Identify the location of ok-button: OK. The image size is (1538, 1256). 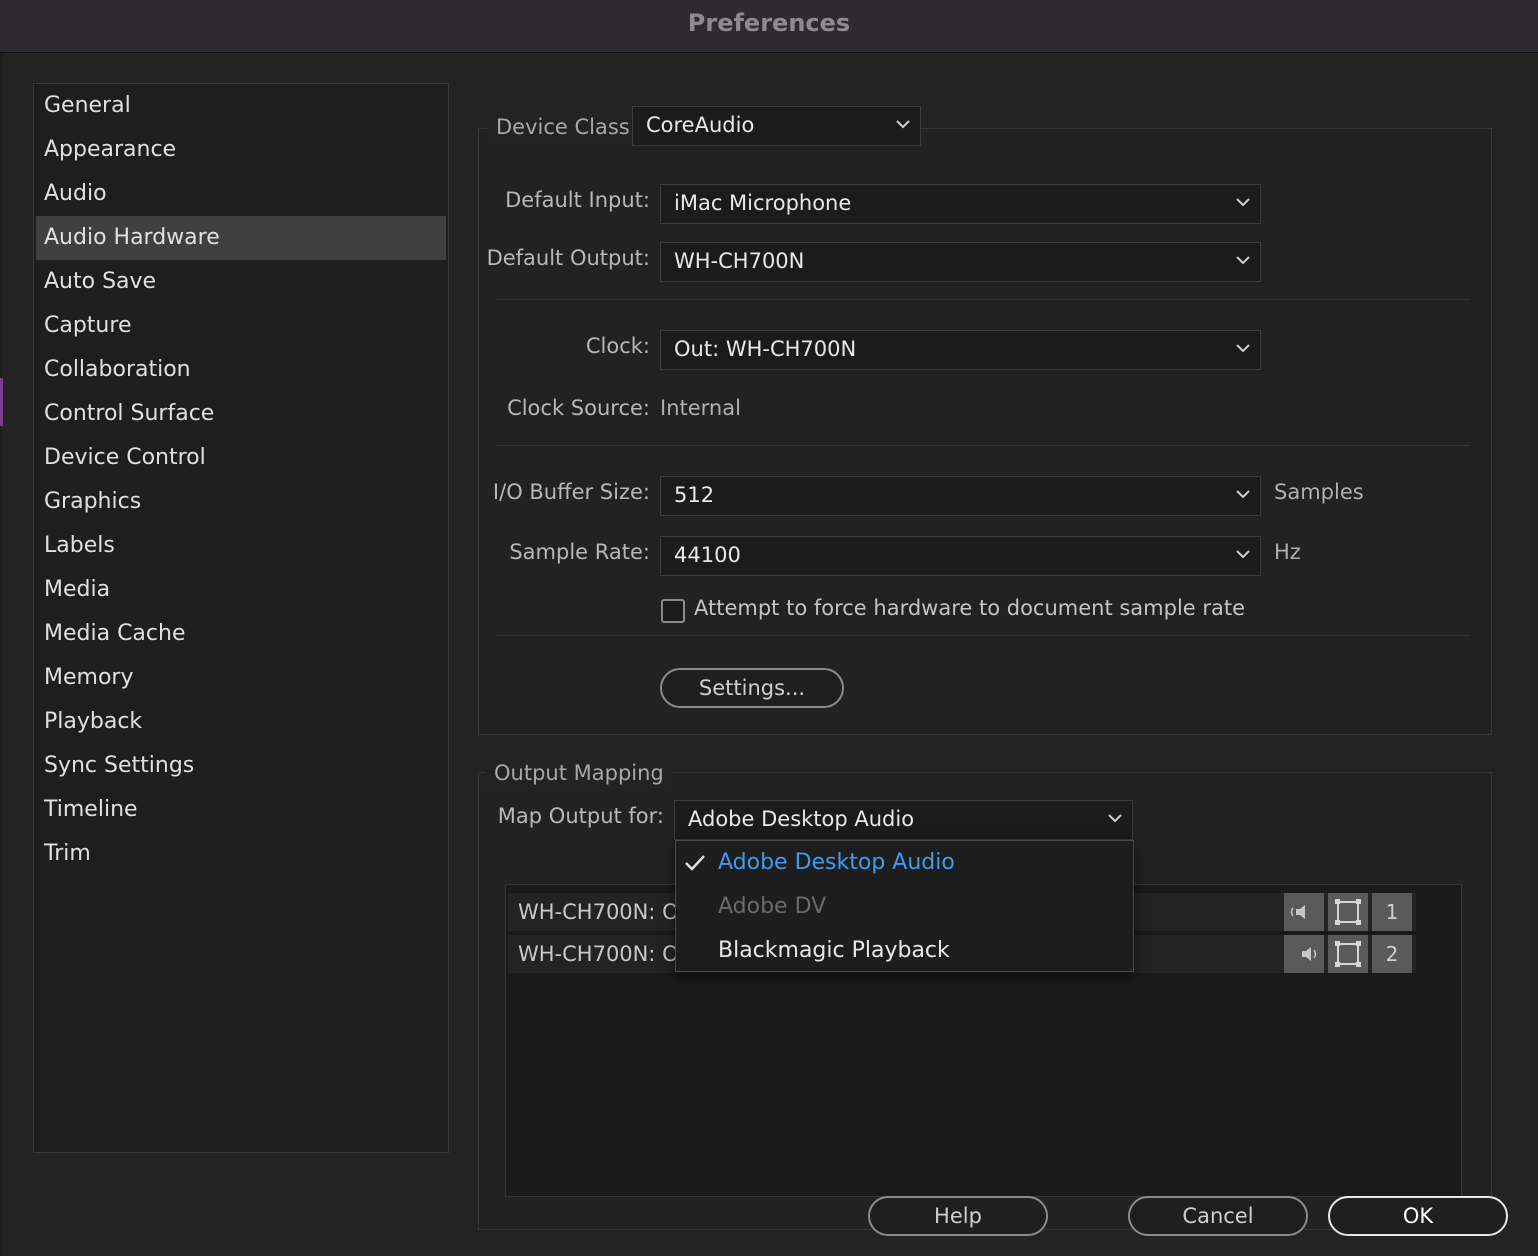
(1418, 1216).